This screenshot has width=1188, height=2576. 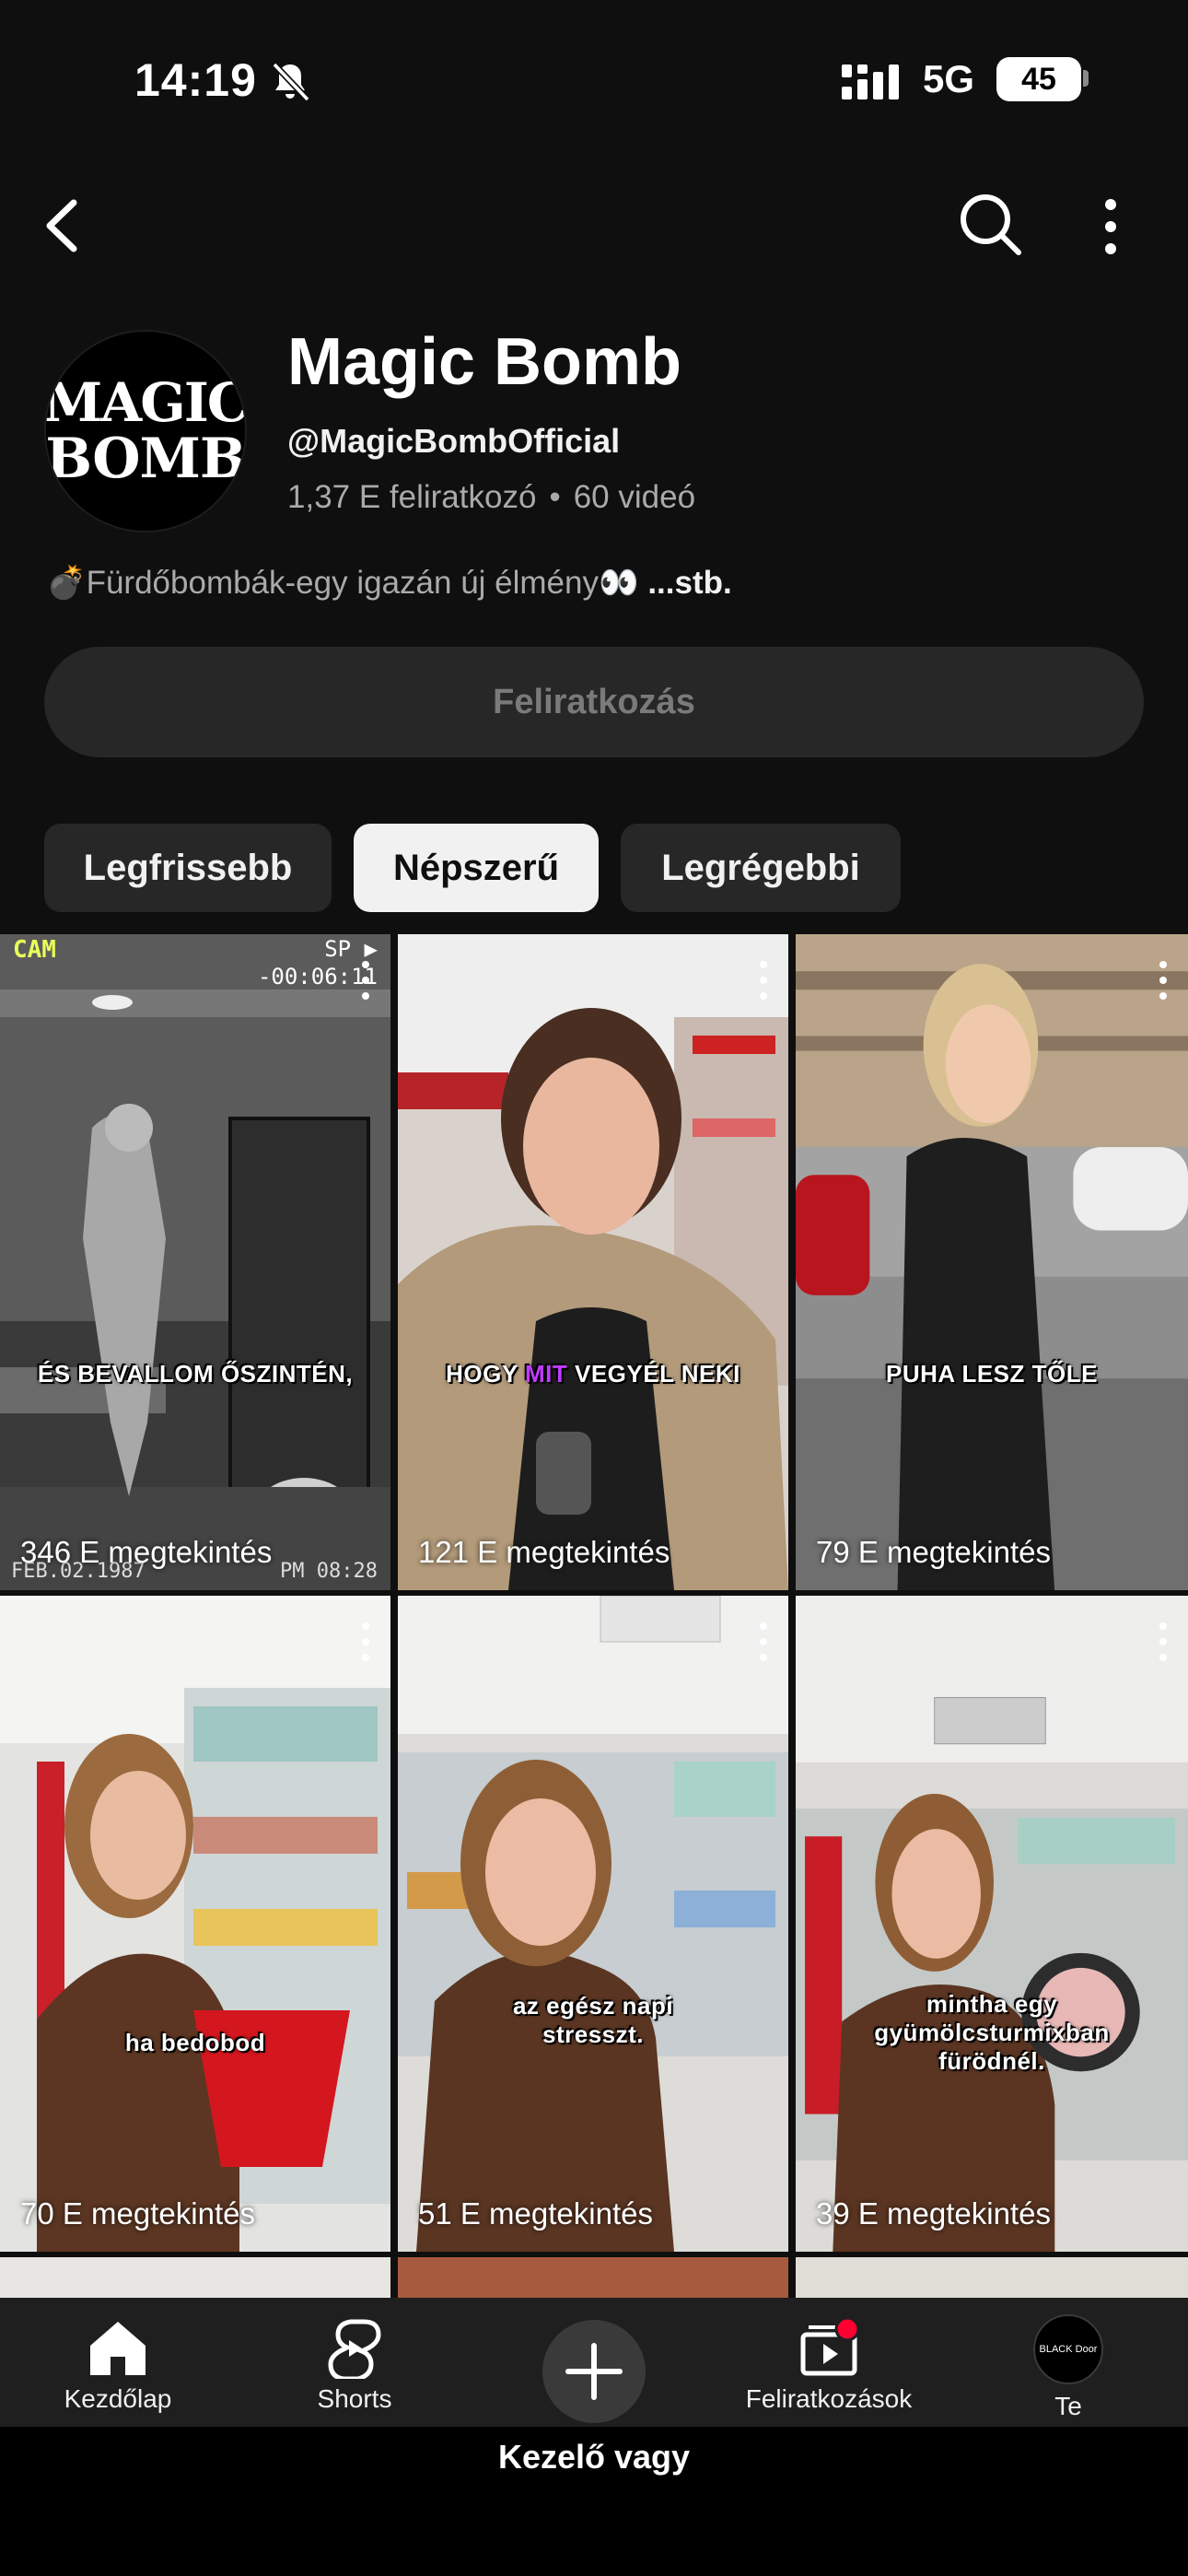 I want to click on nav-you-label: Te, so click(x=1068, y=2406).